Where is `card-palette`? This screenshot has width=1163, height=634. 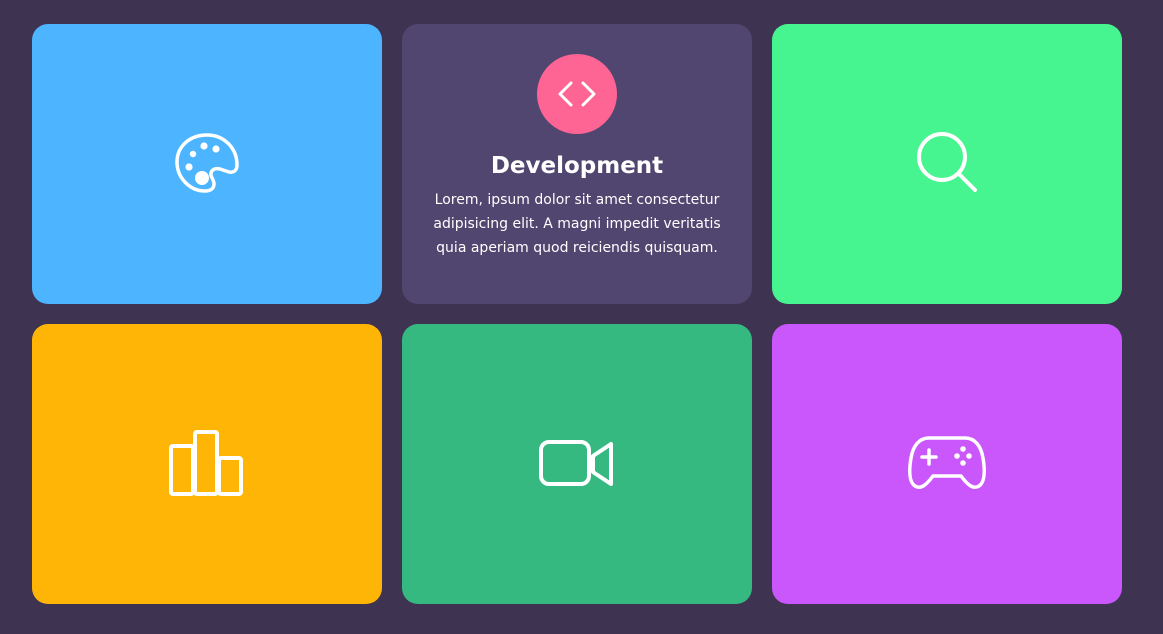 card-palette is located at coordinates (207, 164).